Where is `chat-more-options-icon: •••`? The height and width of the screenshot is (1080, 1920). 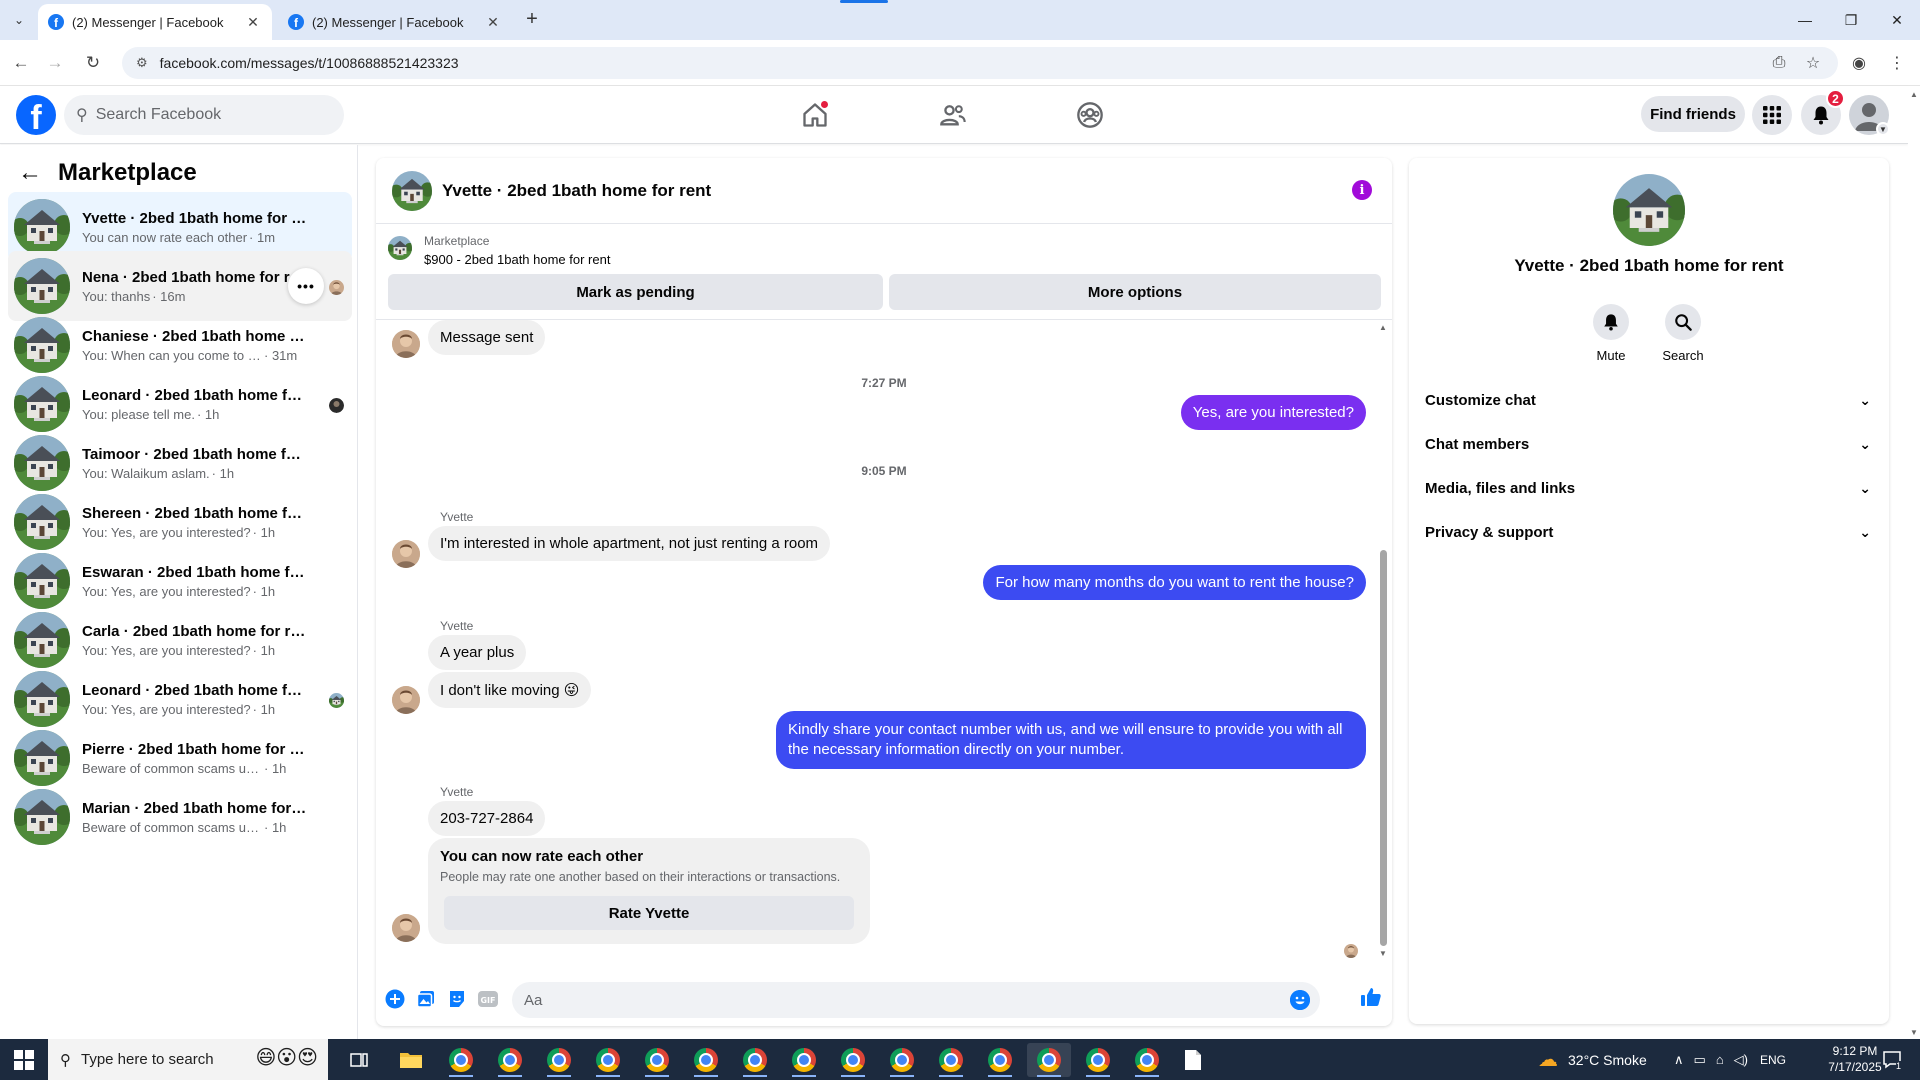 chat-more-options-icon: ••• is located at coordinates (306, 286).